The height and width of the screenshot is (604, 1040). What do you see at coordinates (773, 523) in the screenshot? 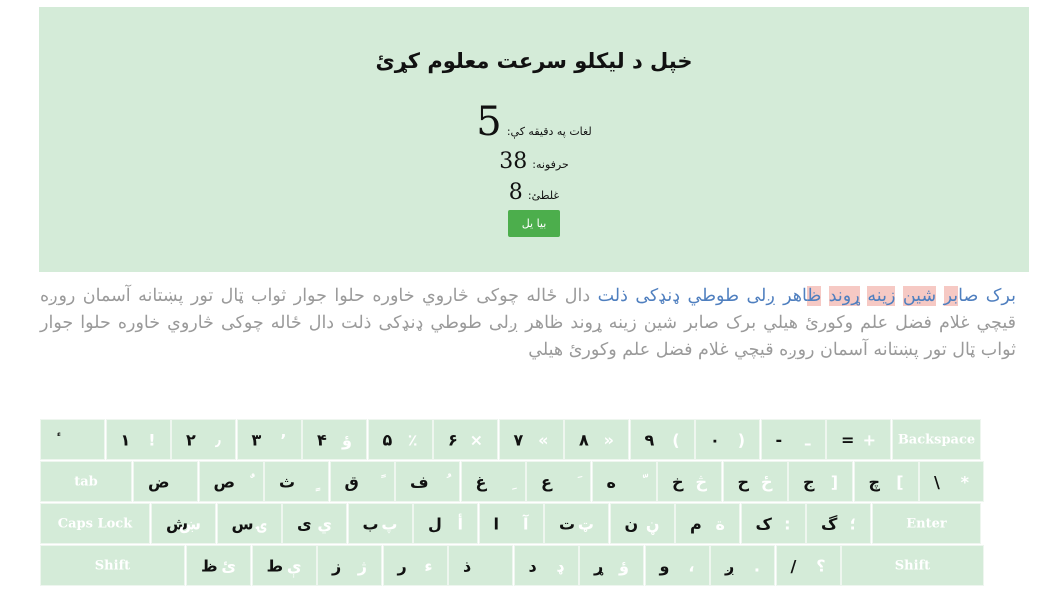
I see `key-row3-9: ک:` at bounding box center [773, 523].